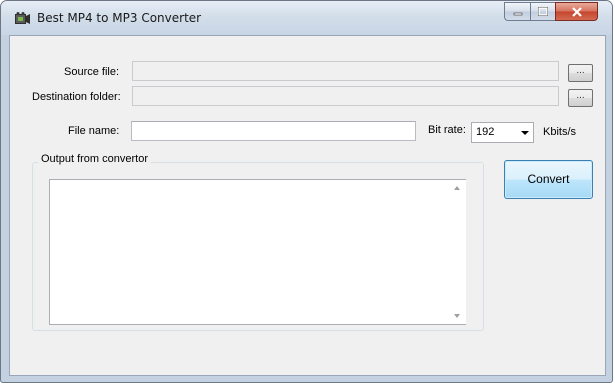  I want to click on close-icon, so click(576, 11).